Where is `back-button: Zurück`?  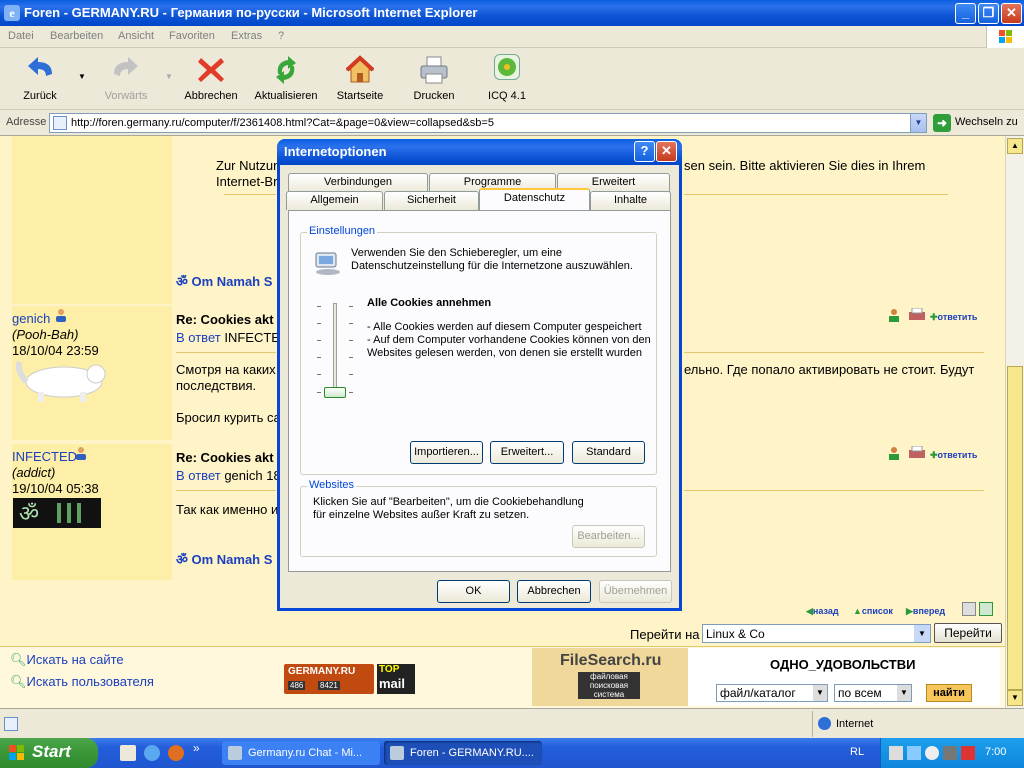 back-button: Zurück is located at coordinates (40, 78).